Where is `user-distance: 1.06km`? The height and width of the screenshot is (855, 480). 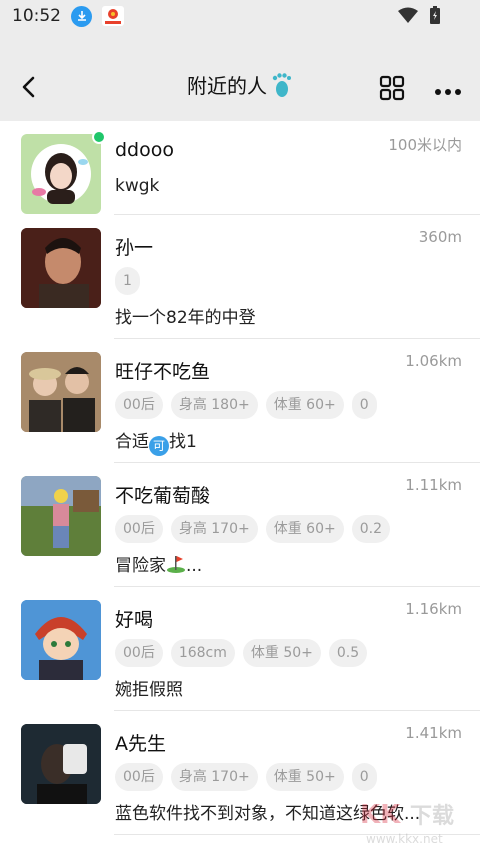
user-distance: 1.06km is located at coordinates (433, 361).